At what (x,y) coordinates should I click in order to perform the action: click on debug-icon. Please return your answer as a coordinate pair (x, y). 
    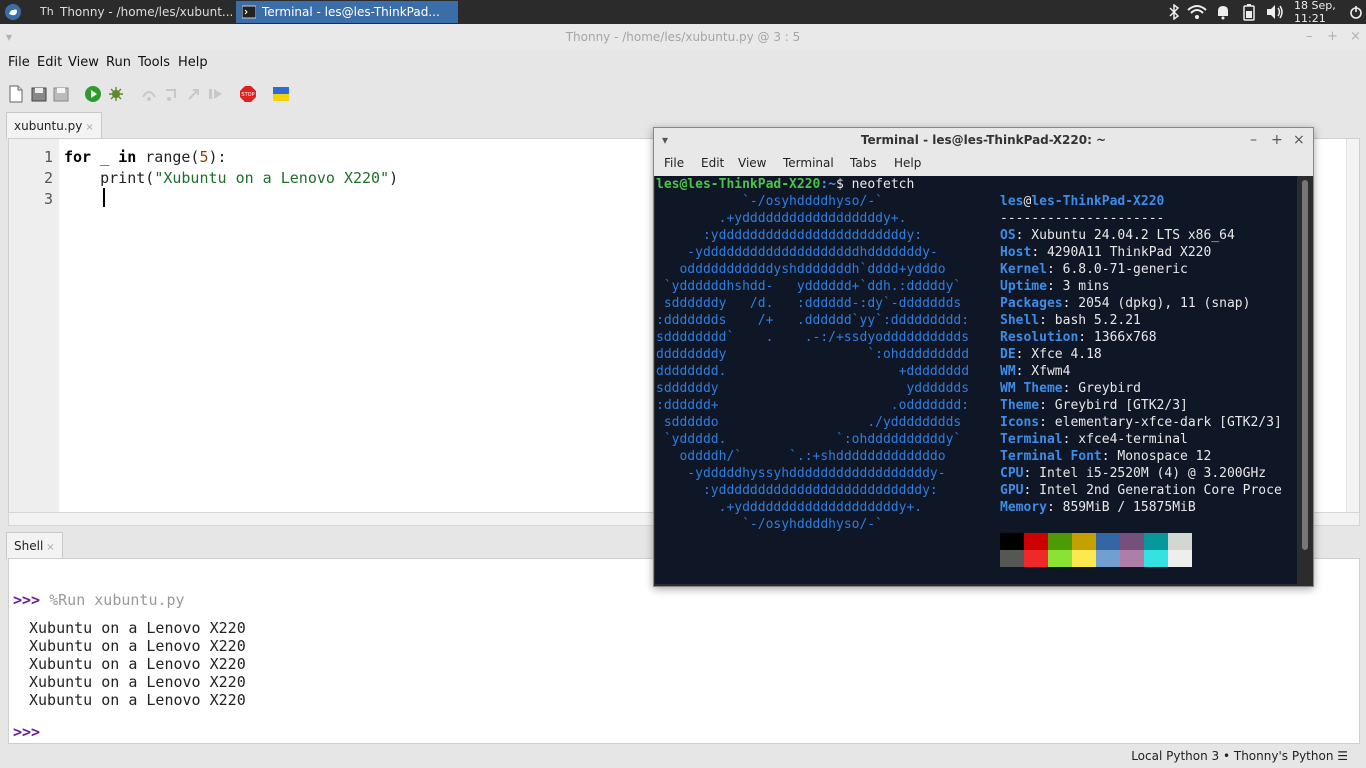
    Looking at the image, I should click on (116, 94).